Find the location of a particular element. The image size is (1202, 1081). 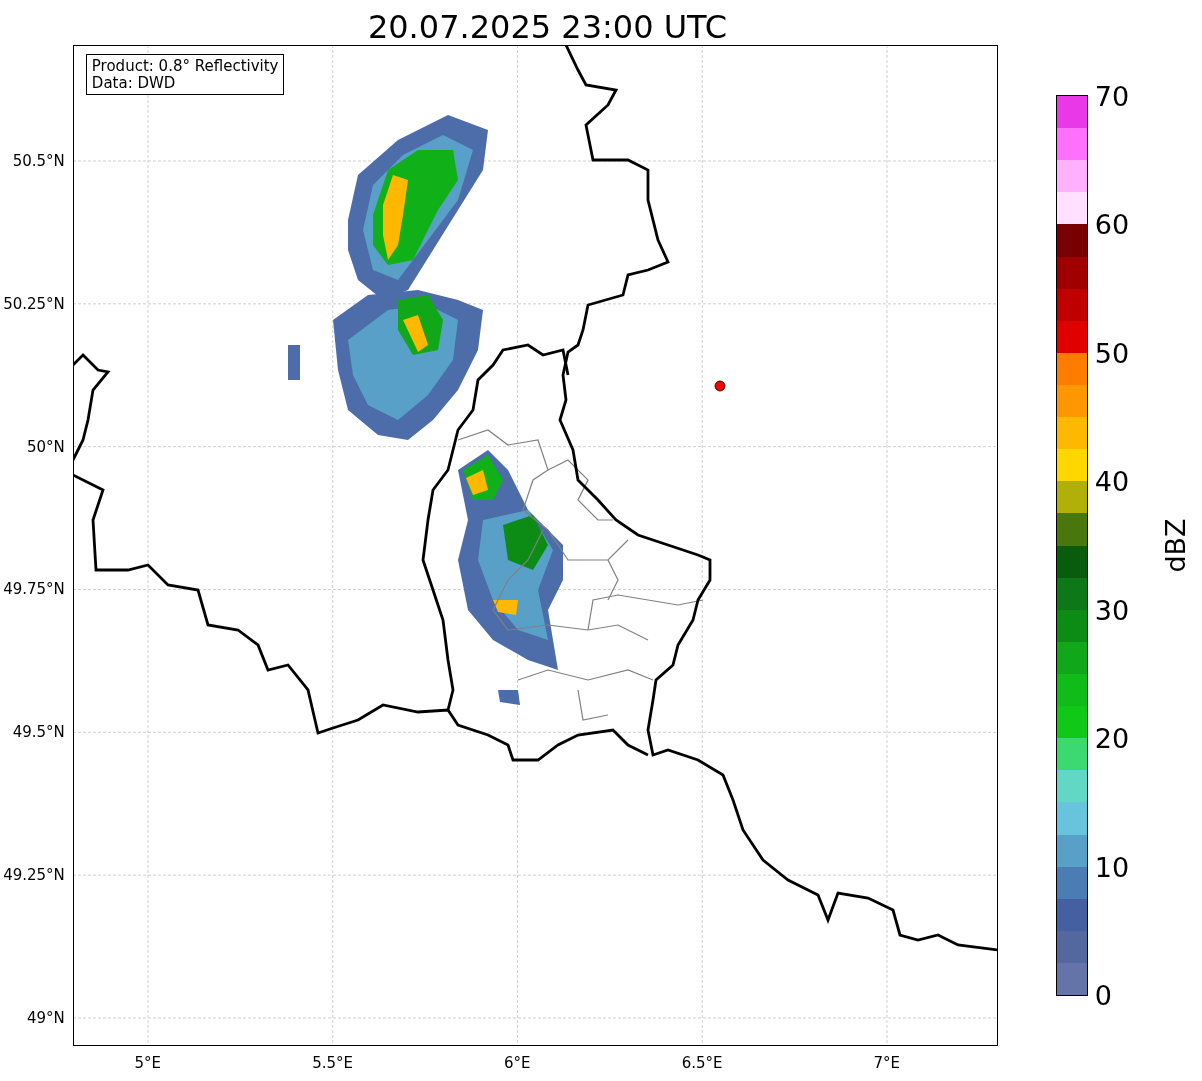

colorbar-tick-label: 10 is located at coordinates (1112, 867).